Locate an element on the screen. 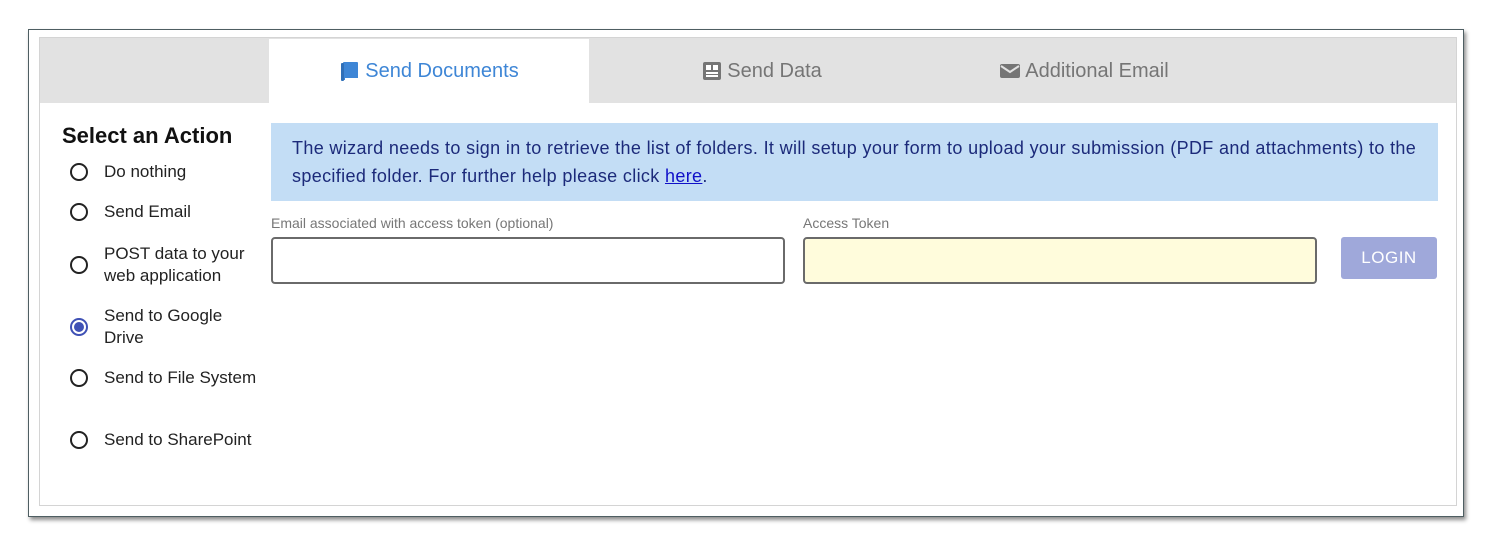 Image resolution: width=1495 pixels, height=547 pixels. access-token-field is located at coordinates (1060, 260).